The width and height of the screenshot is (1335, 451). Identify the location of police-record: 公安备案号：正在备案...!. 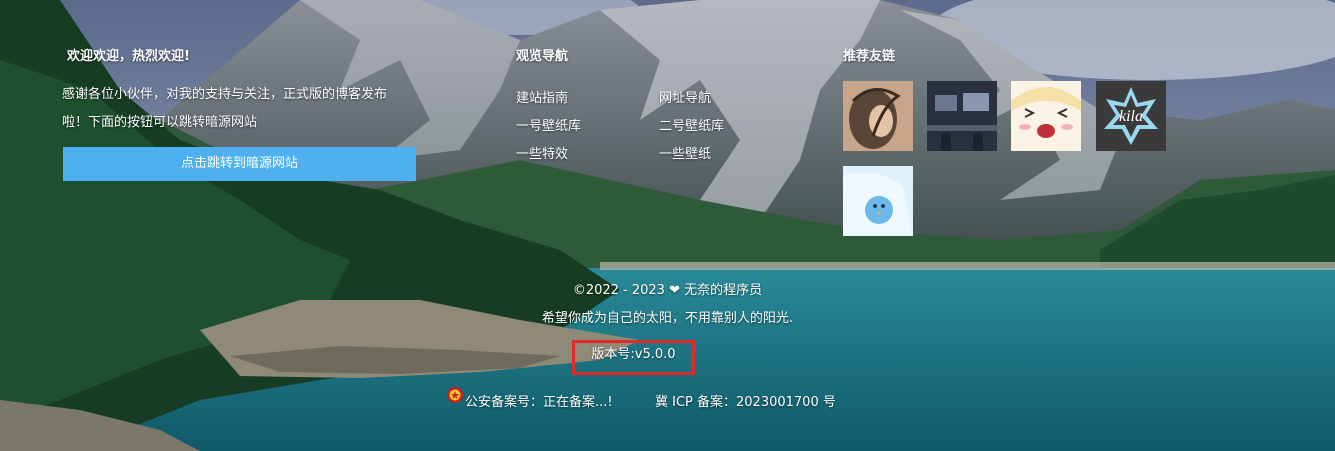
(539, 400).